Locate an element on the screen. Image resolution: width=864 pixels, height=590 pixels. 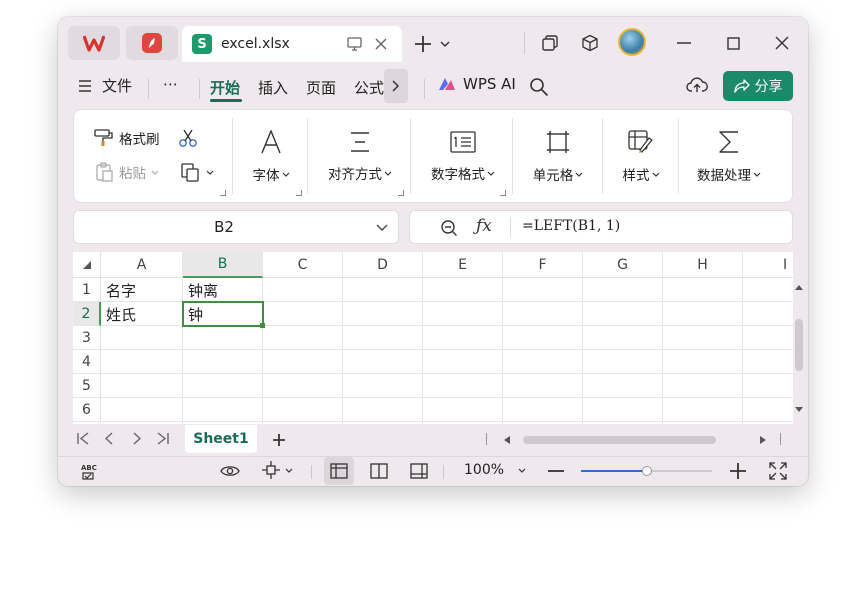
column-header-f: F is located at coordinates (543, 265).